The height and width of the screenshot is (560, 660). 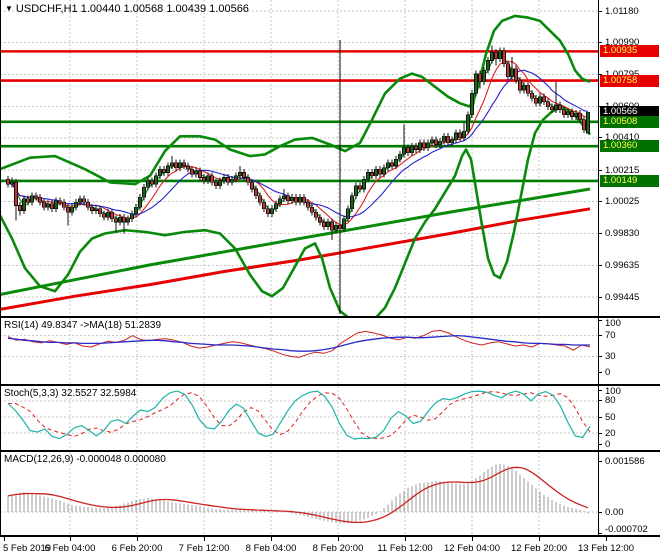 I want to click on stoch-axis-label: 20, so click(x=610, y=433).